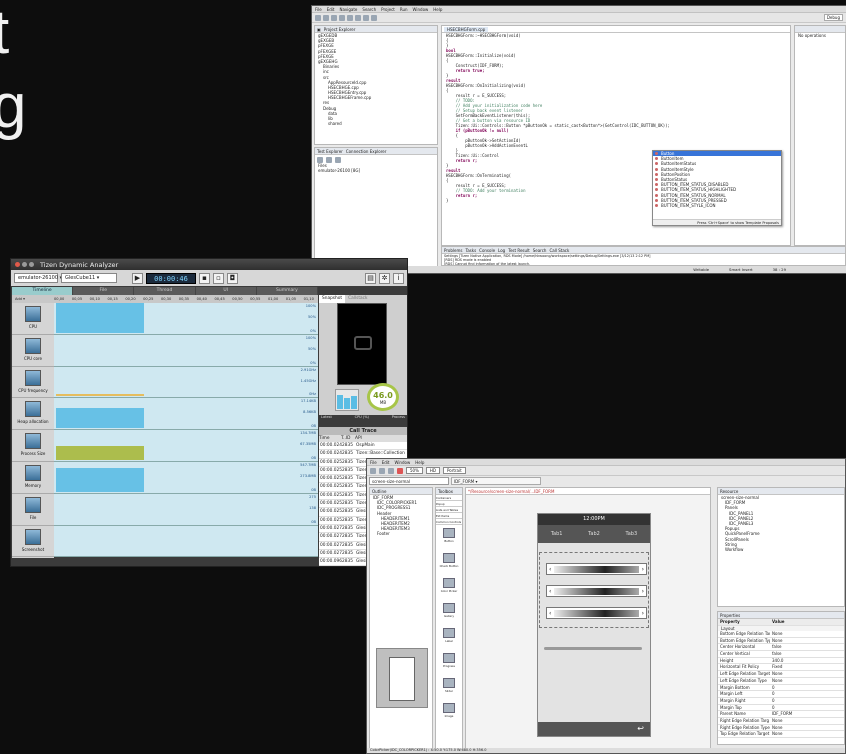 The width and height of the screenshot is (846, 754). Describe the element at coordinates (391, 470) in the screenshot. I see `undo-icon` at that location.